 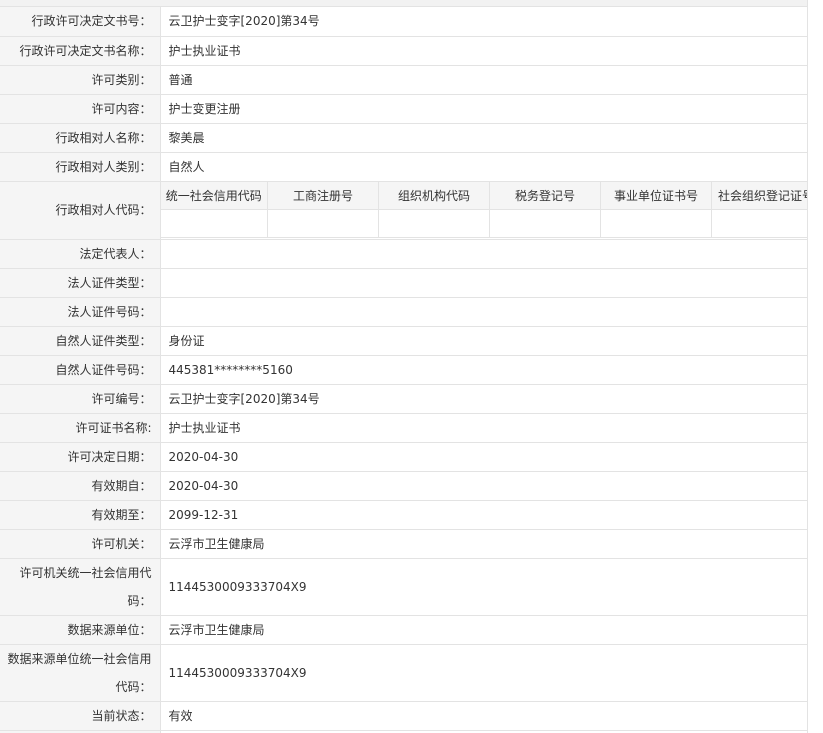 What do you see at coordinates (759, 195) in the screenshot?
I see `header-social-org-cert: 社会组织登记证号` at bounding box center [759, 195].